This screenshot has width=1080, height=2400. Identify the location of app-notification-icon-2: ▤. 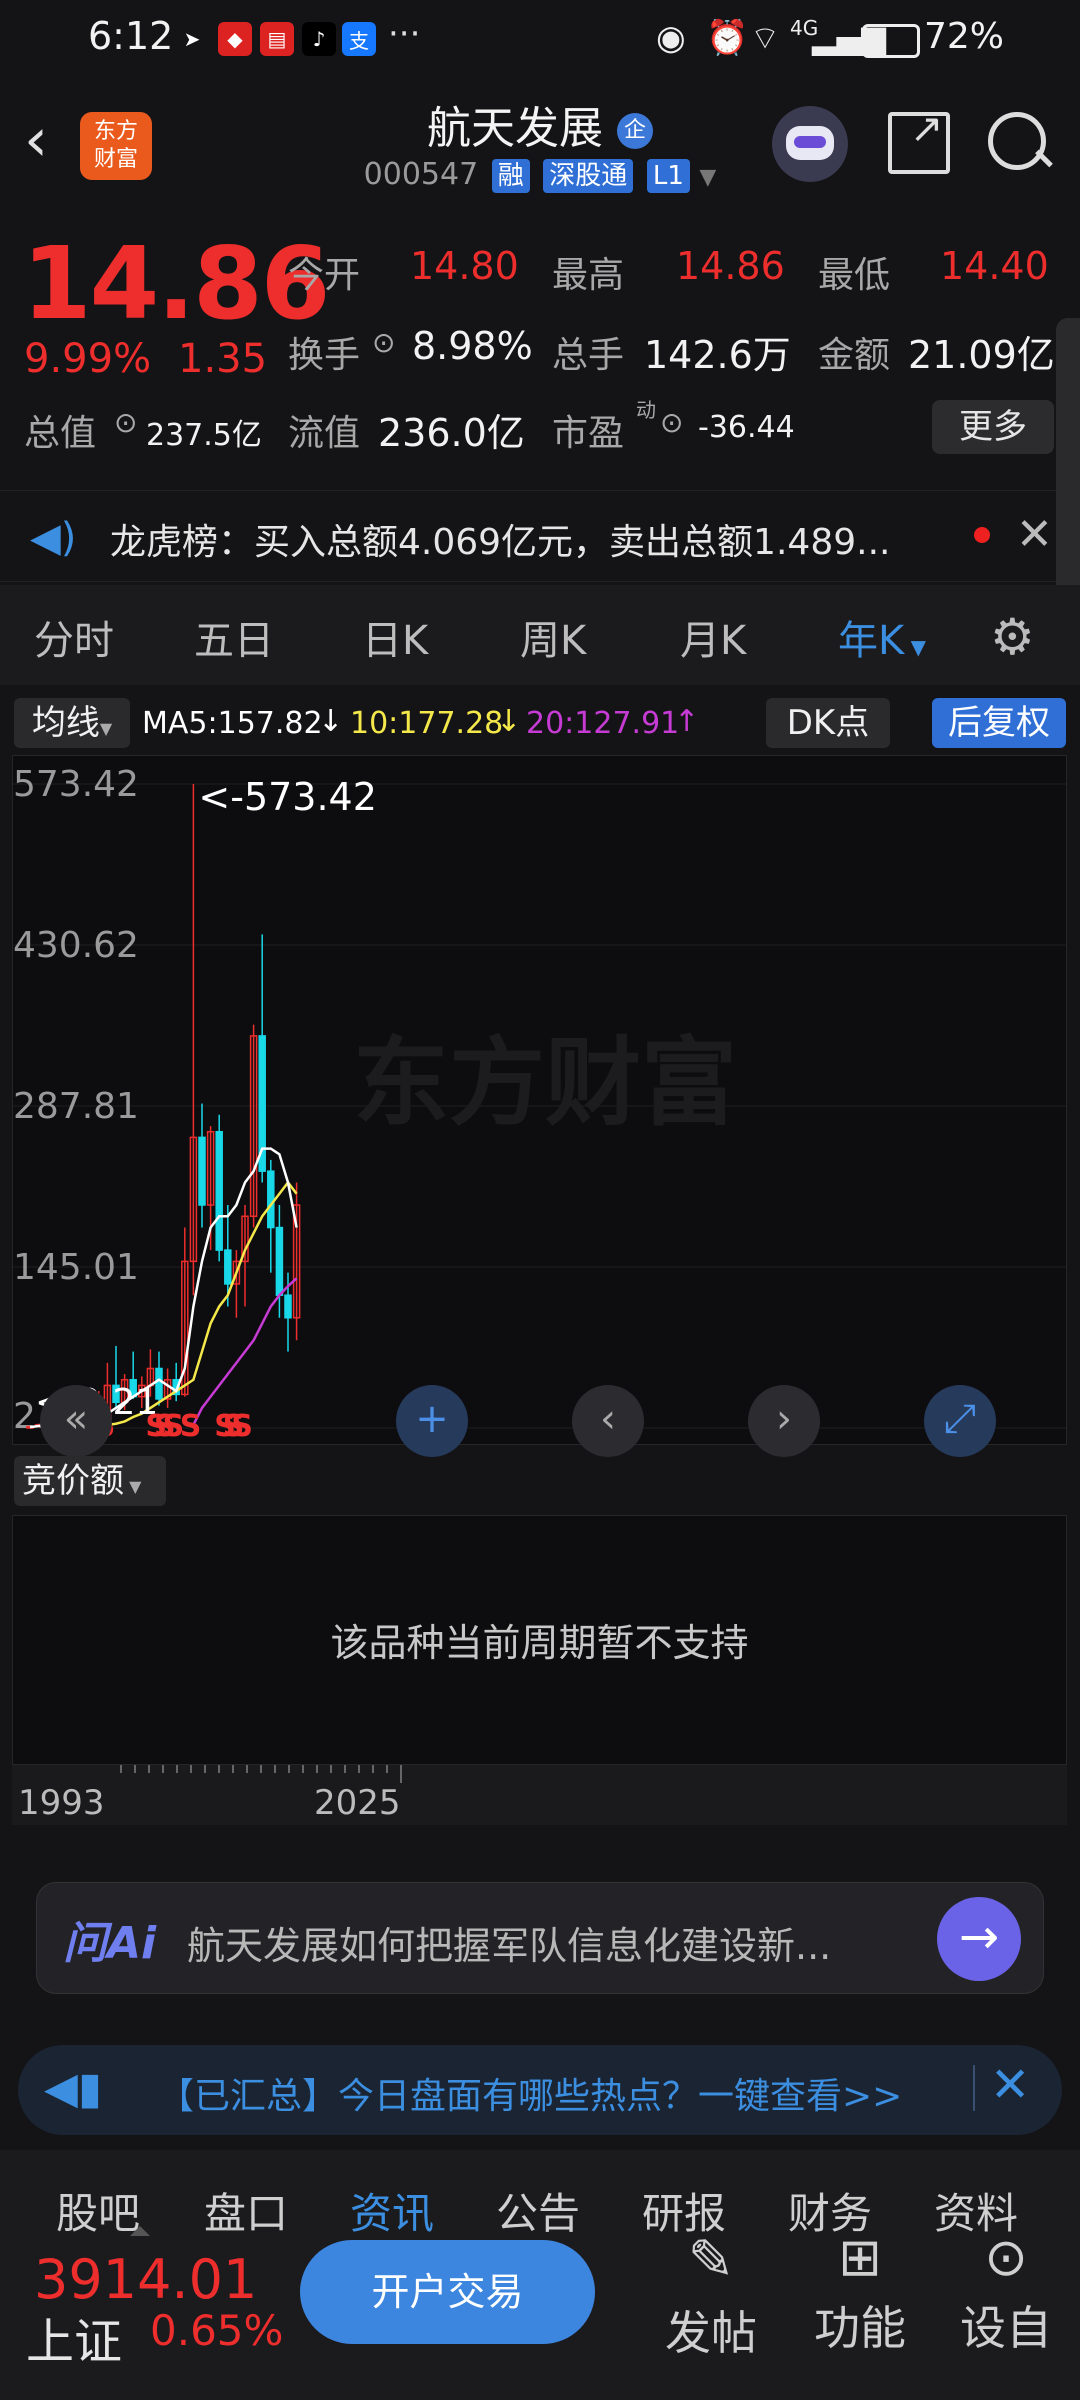
(277, 39).